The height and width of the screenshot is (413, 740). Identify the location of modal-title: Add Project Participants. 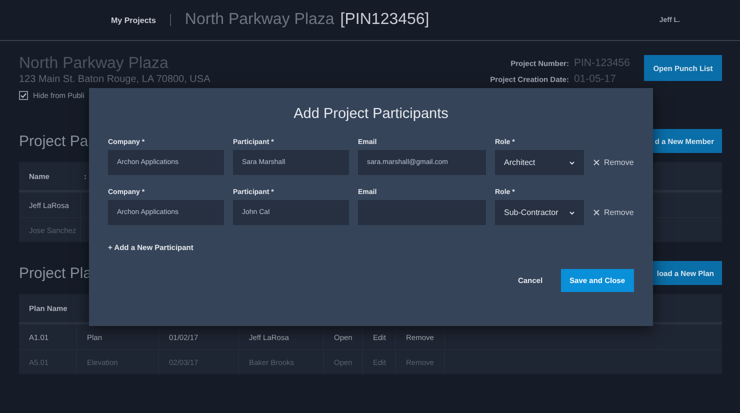
(371, 114).